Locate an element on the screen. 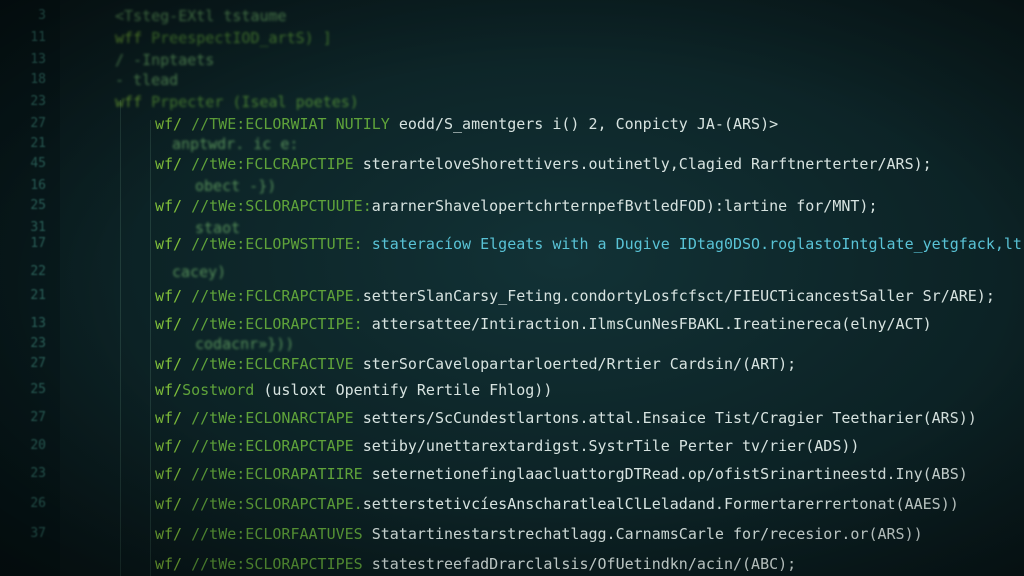 This screenshot has height=576, width=1024. comment-token: //tWe:ECLCRFACTIVE is located at coordinates (268, 364).